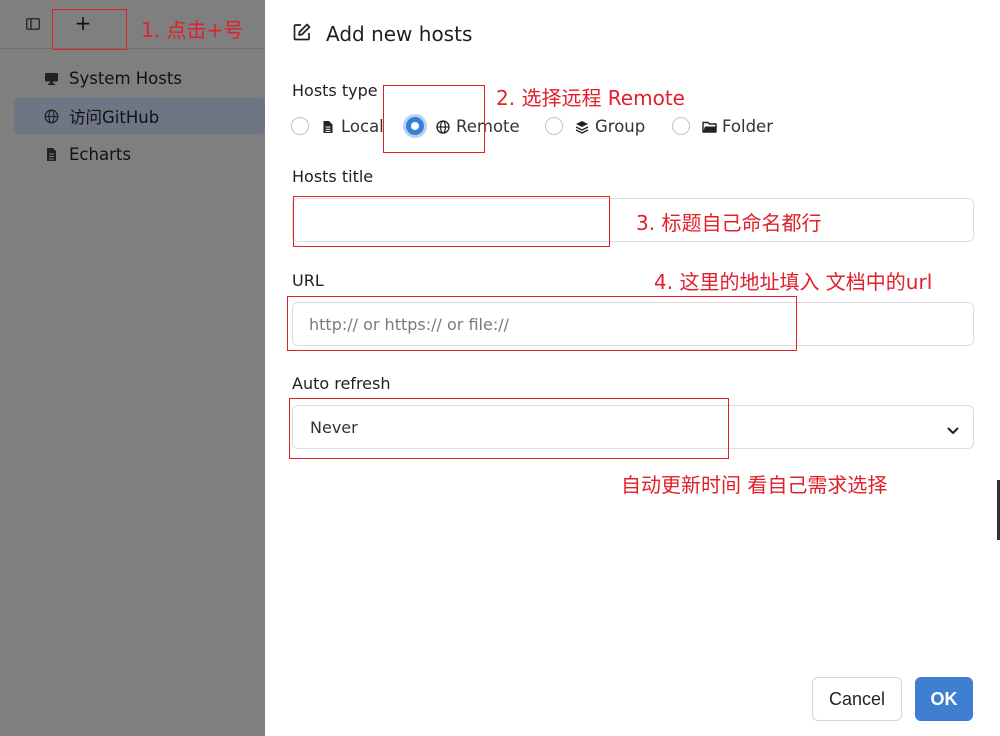  Describe the element at coordinates (335, 90) in the screenshot. I see `hosts-type-label: Hosts type` at that location.